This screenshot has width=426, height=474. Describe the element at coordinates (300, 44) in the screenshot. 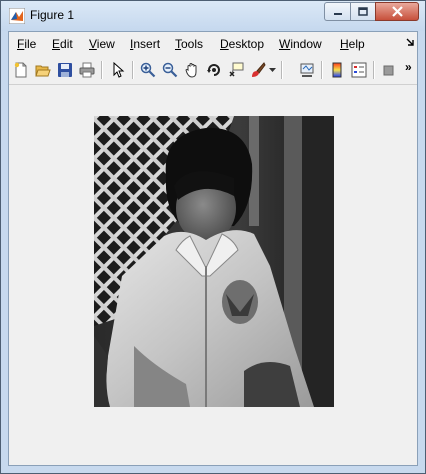

I see `menu-window: Window` at that location.